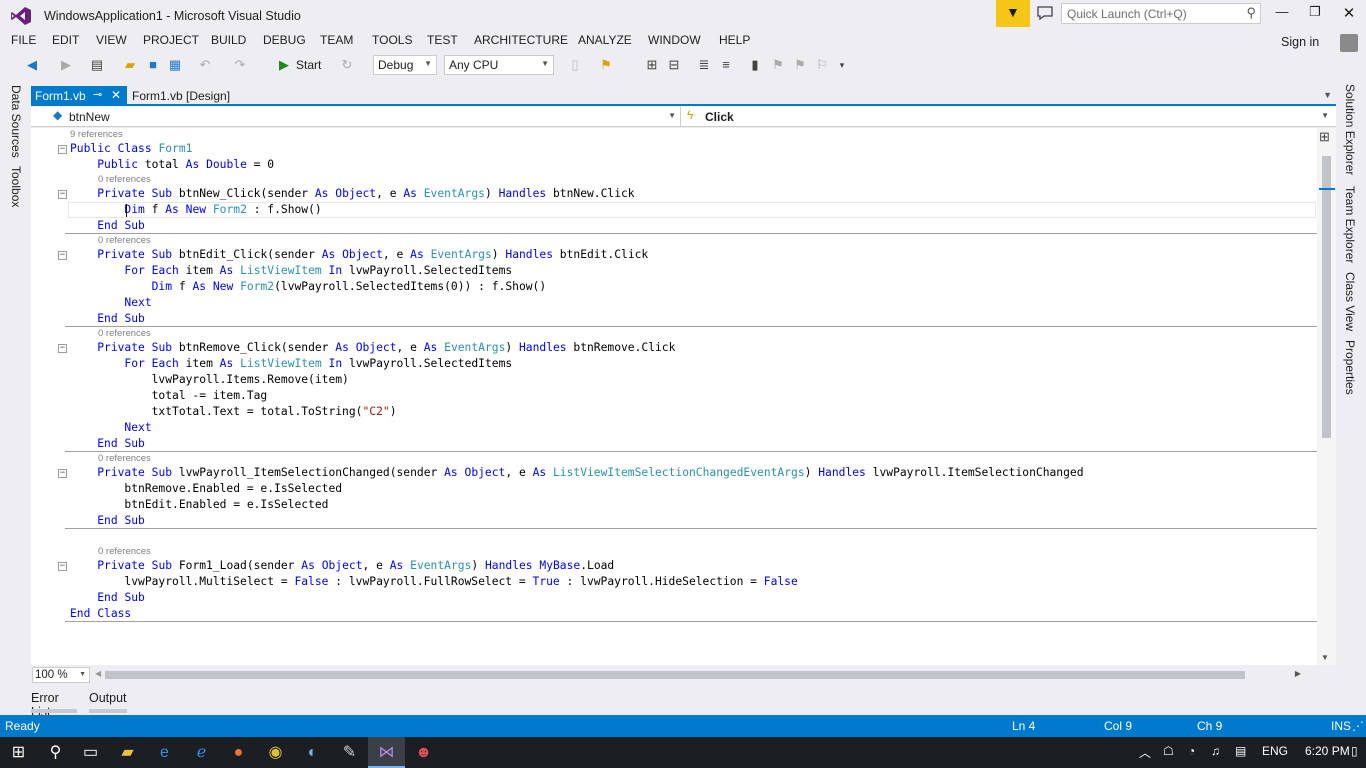 Image resolution: width=1366 pixels, height=768 pixels. Describe the element at coordinates (1325, 657) in the screenshot. I see `scroll-down-icon: ▼` at that location.